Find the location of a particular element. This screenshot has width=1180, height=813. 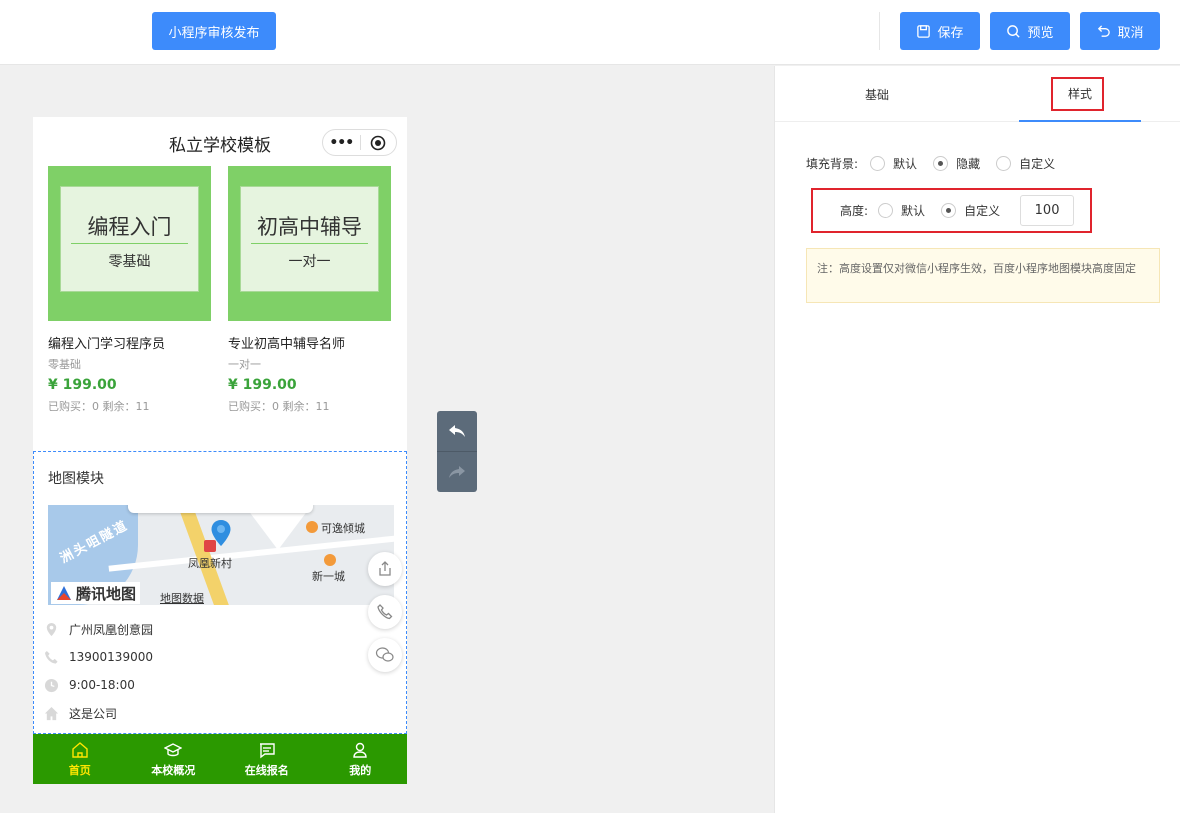

hours-row: 9:00-18:00 is located at coordinates (89, 685).